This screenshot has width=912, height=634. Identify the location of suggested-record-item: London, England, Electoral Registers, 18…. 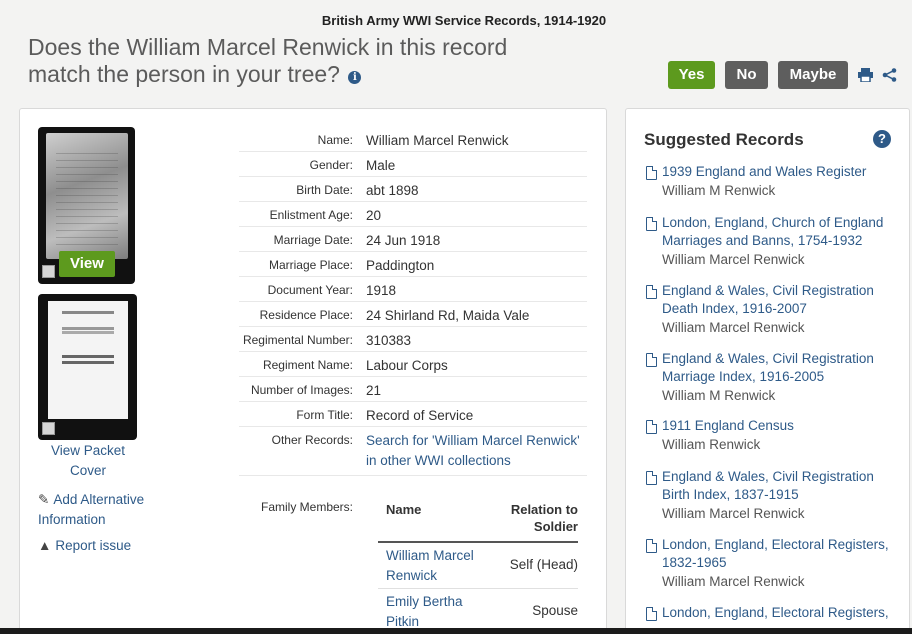
(771, 563).